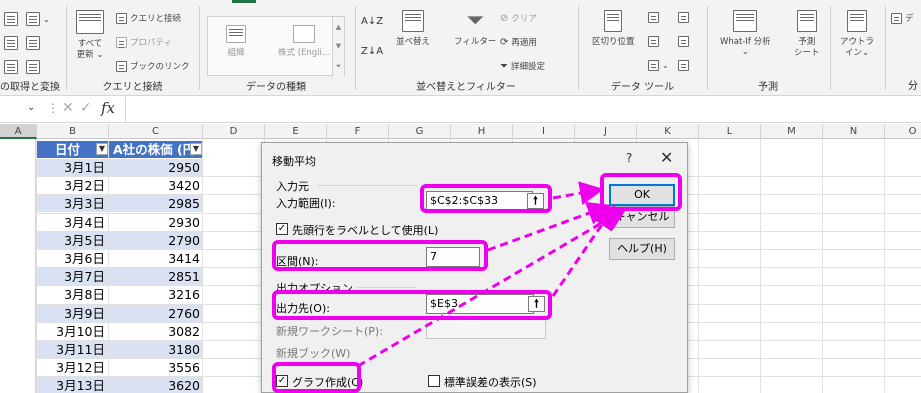  I want to click on date-cell: 3月12日, so click(73, 367).